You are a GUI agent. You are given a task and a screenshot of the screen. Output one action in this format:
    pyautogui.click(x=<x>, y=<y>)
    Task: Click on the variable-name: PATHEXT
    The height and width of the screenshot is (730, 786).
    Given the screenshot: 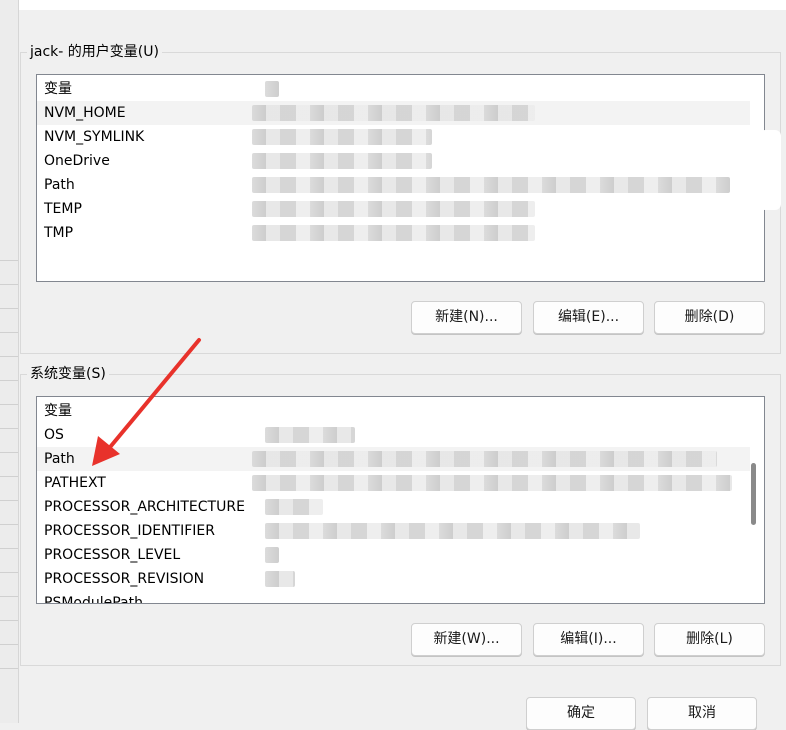 What is the action you would take?
    pyautogui.click(x=75, y=483)
    